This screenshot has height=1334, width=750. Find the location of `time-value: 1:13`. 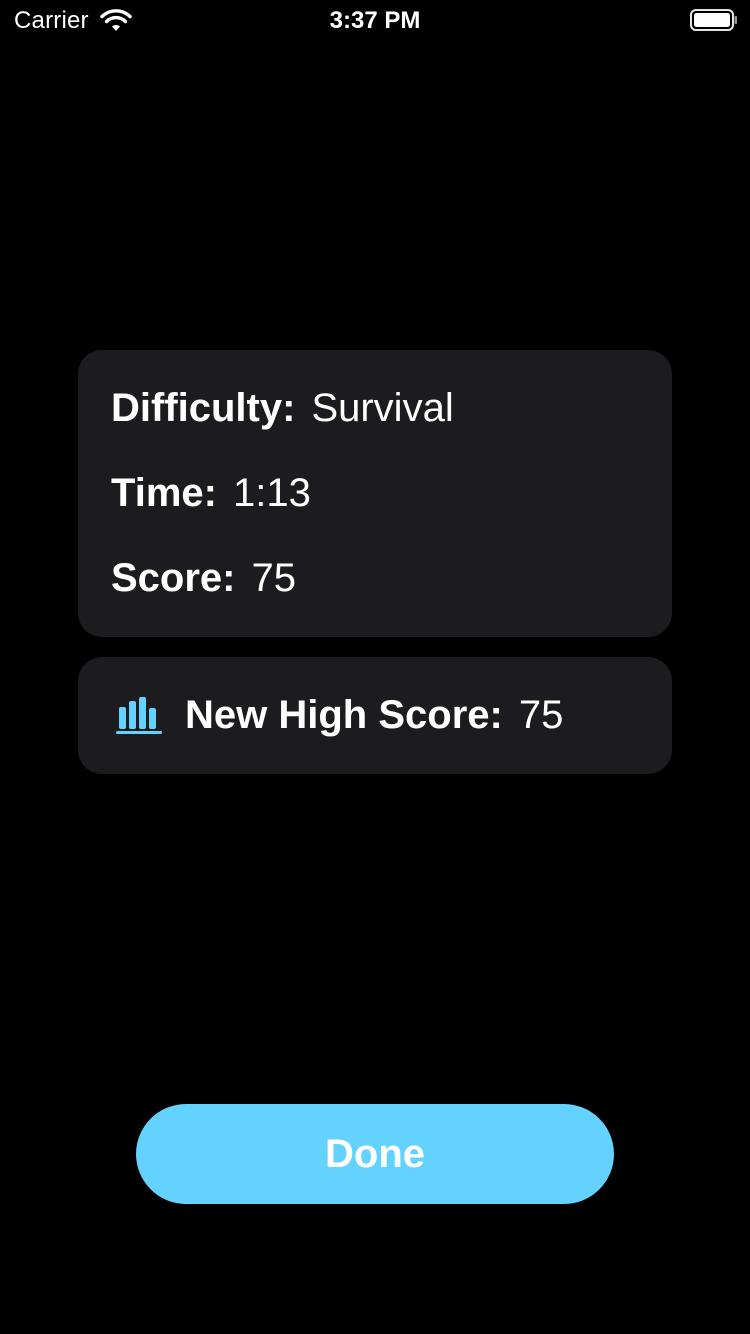

time-value: 1:13 is located at coordinates (271, 493).